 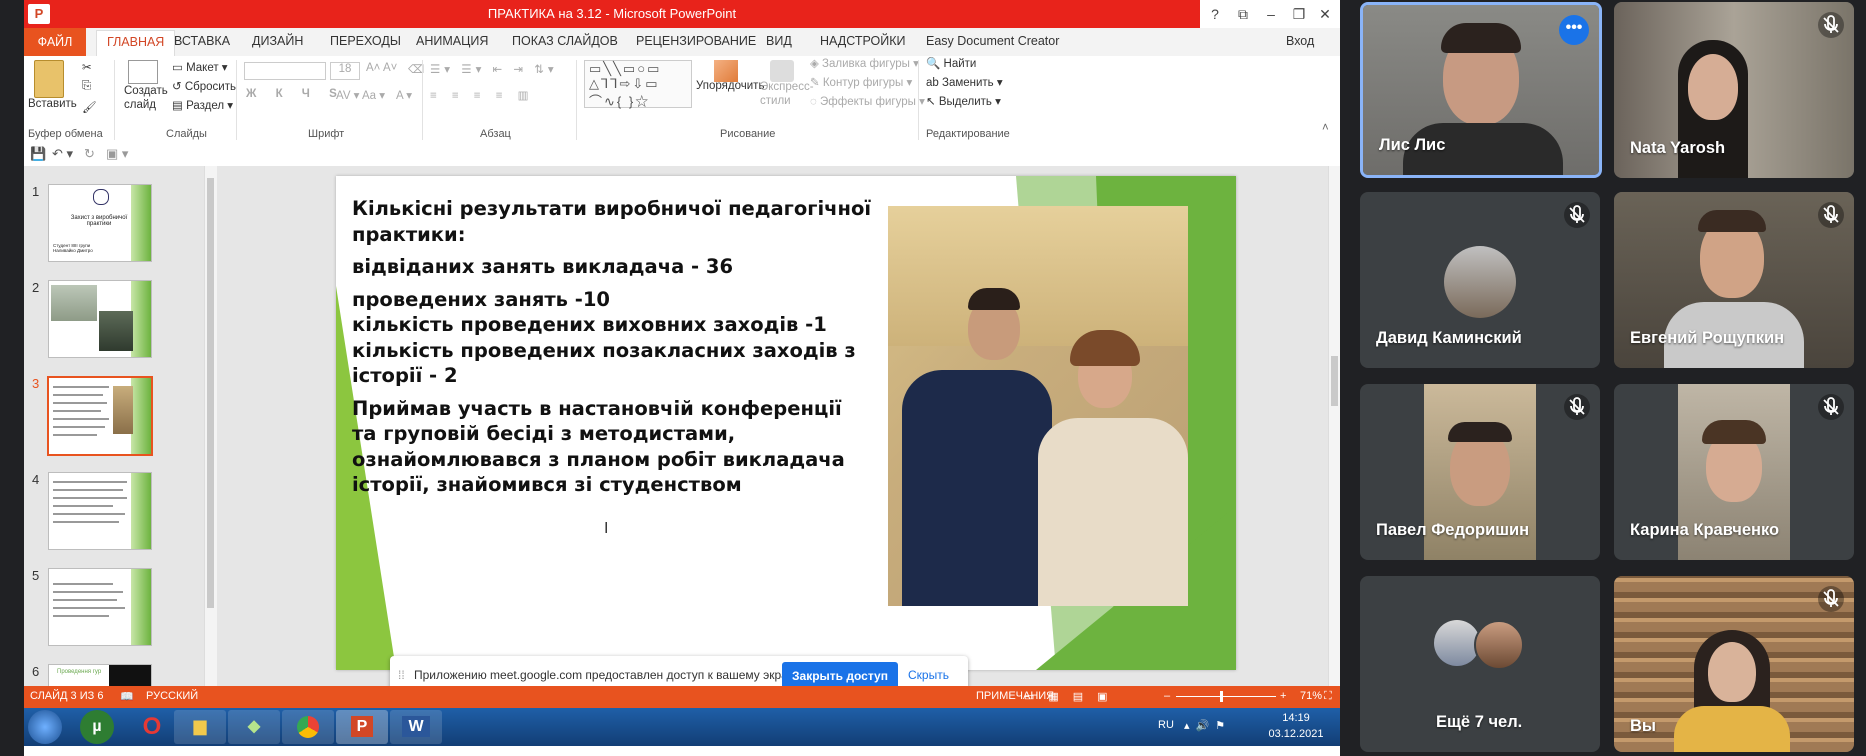 I want to click on font-color-icon: A ▾, so click(x=404, y=95).